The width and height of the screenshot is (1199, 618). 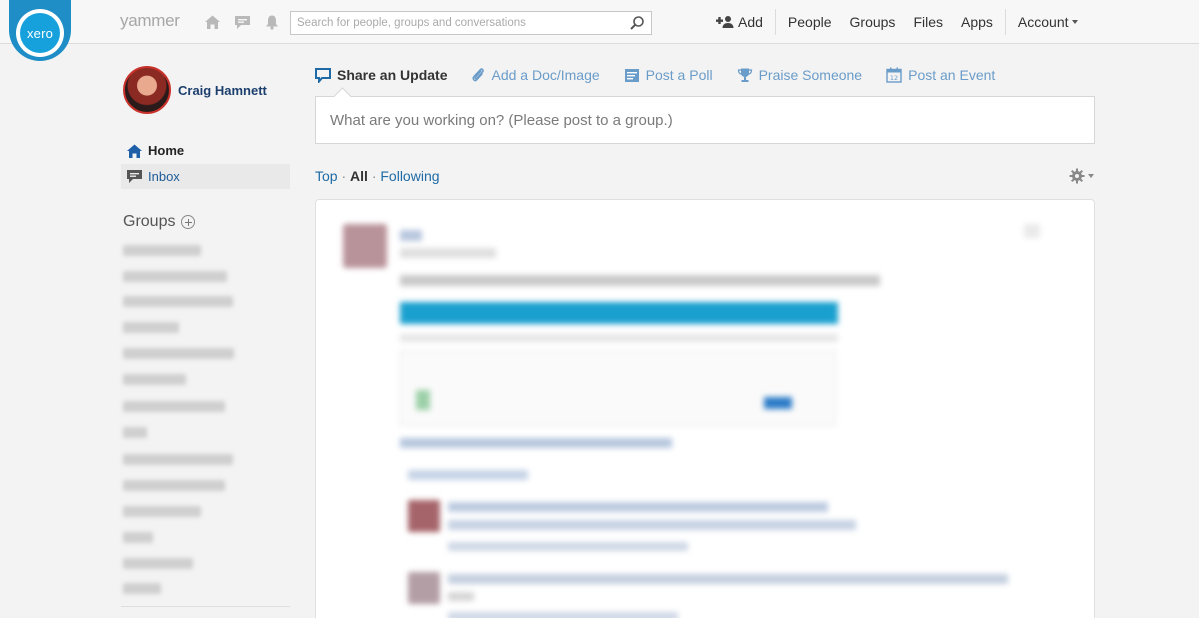 I want to click on tab-post-event: 12 Post an Event, so click(x=940, y=75).